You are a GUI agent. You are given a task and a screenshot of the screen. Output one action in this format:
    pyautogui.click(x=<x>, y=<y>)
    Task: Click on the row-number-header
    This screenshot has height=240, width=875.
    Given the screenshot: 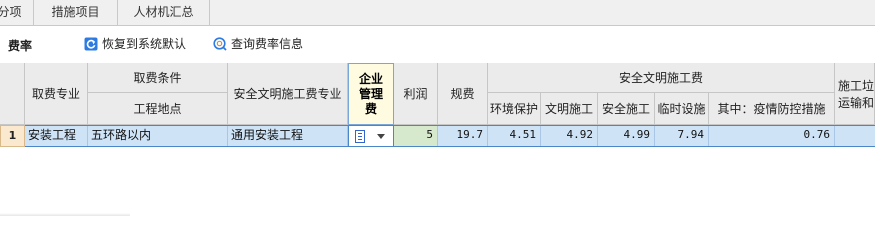 What is the action you would take?
    pyautogui.click(x=12, y=94)
    